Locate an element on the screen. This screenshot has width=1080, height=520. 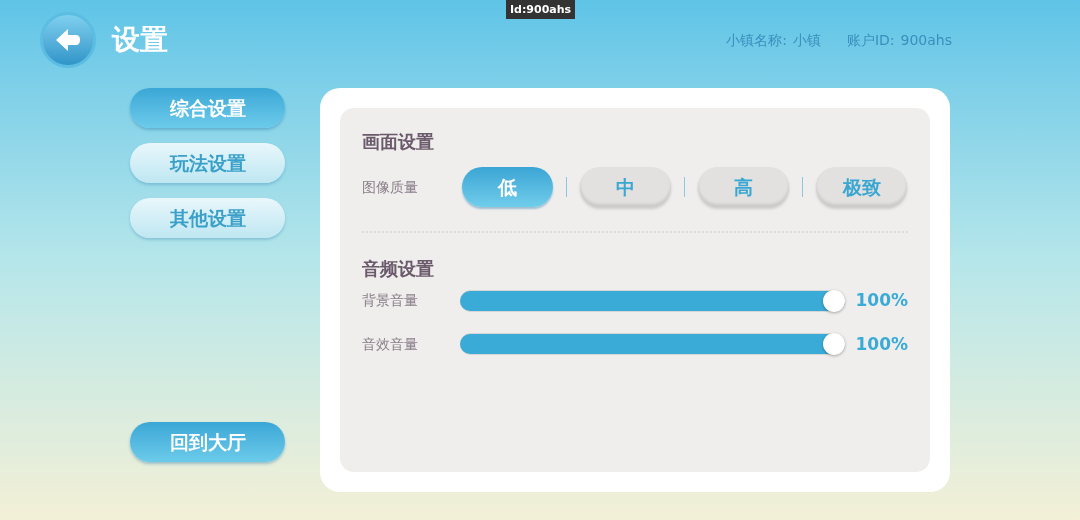
sidebar-tab: 玩法设置 is located at coordinates (207, 163).